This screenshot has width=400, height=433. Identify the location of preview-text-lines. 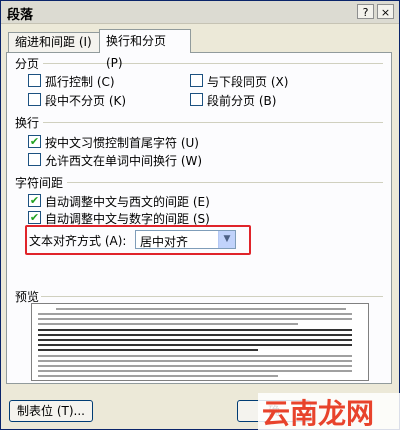
(195, 342).